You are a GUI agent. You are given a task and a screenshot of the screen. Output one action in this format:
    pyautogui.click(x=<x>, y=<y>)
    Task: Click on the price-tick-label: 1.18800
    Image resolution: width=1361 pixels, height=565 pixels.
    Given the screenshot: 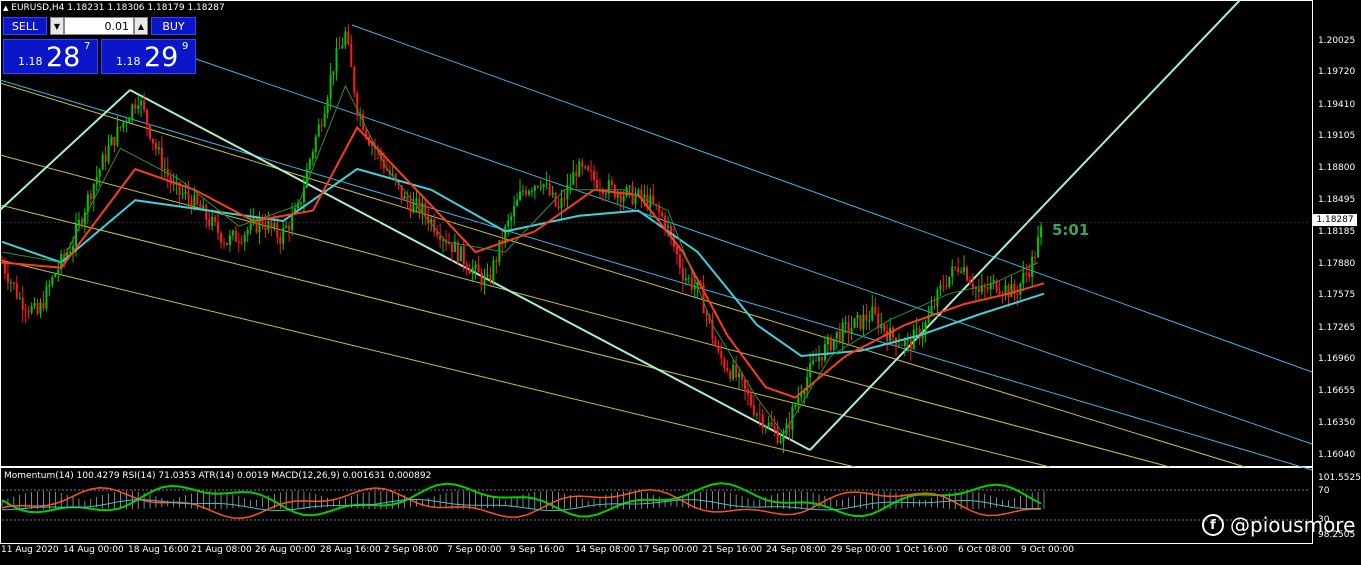 What is the action you would take?
    pyautogui.click(x=1337, y=168)
    